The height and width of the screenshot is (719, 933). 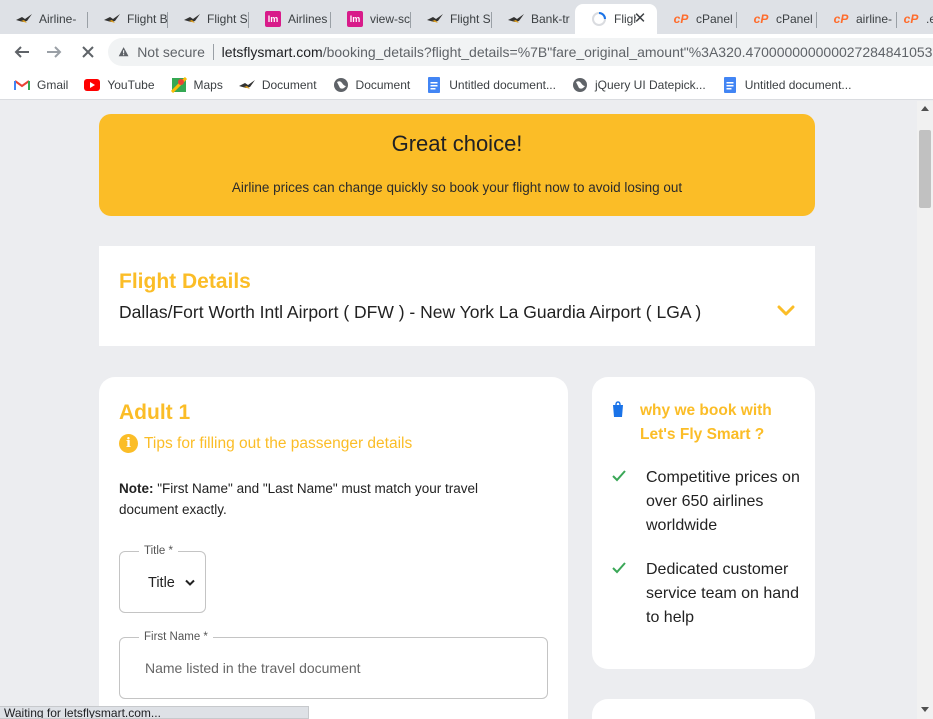 I want to click on youtube-icon, so click(x=92, y=85).